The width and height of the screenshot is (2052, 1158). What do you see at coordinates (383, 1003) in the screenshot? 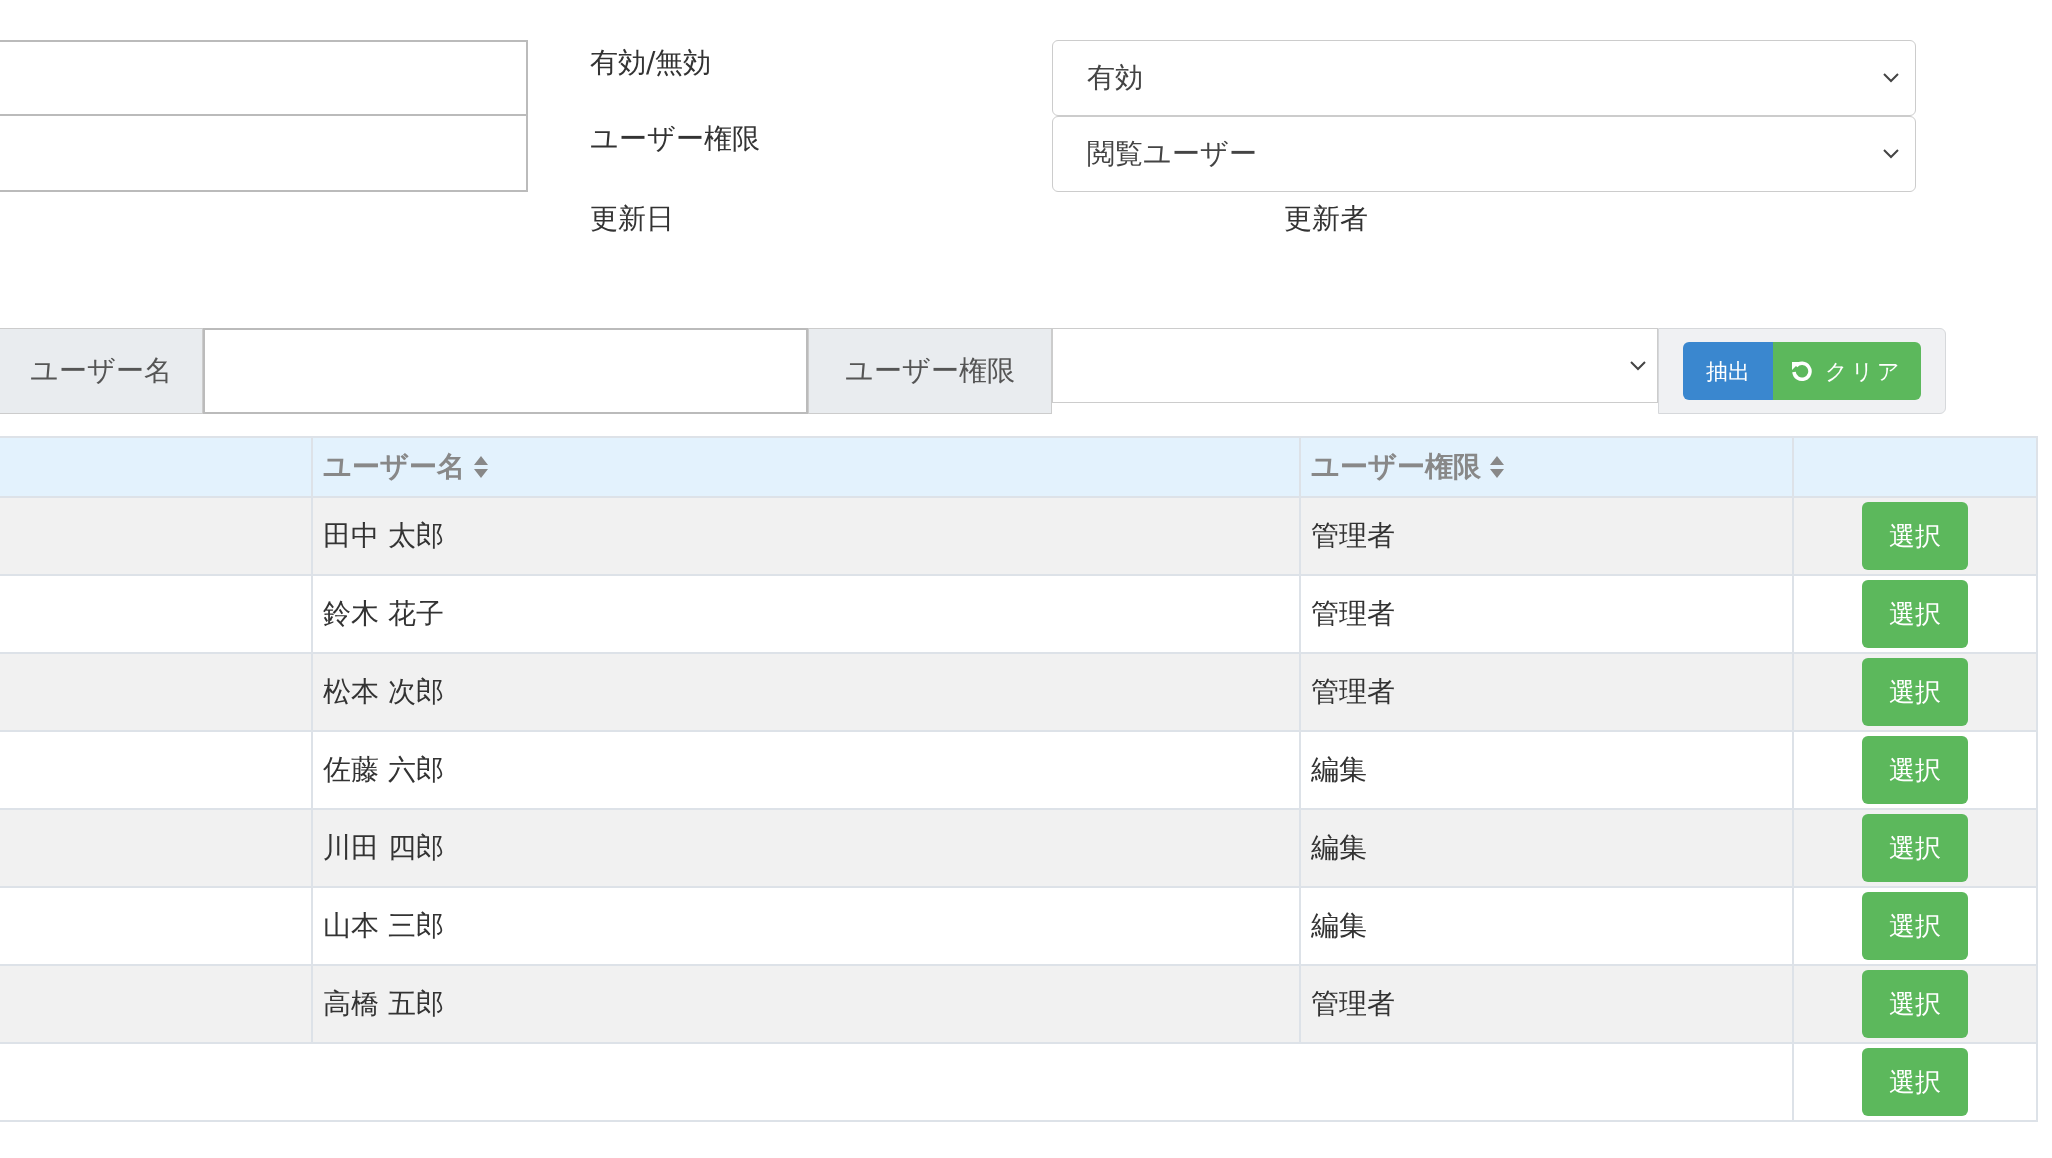
I see `user-name-cell: 高橋 五郎` at bounding box center [383, 1003].